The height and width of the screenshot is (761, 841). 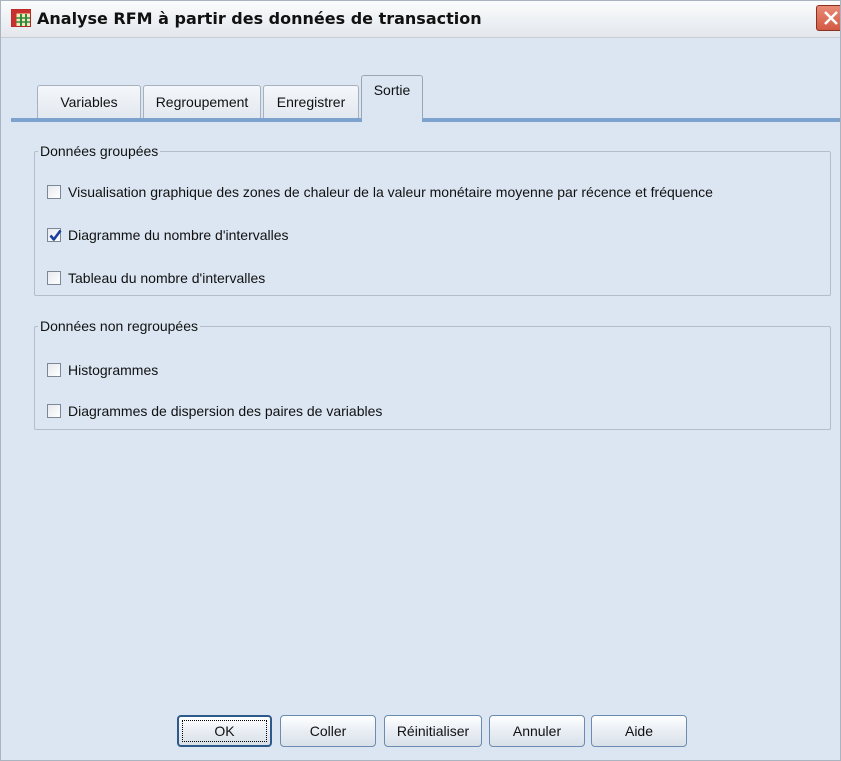 I want to click on cancel-button-label: Annuler, so click(x=537, y=731).